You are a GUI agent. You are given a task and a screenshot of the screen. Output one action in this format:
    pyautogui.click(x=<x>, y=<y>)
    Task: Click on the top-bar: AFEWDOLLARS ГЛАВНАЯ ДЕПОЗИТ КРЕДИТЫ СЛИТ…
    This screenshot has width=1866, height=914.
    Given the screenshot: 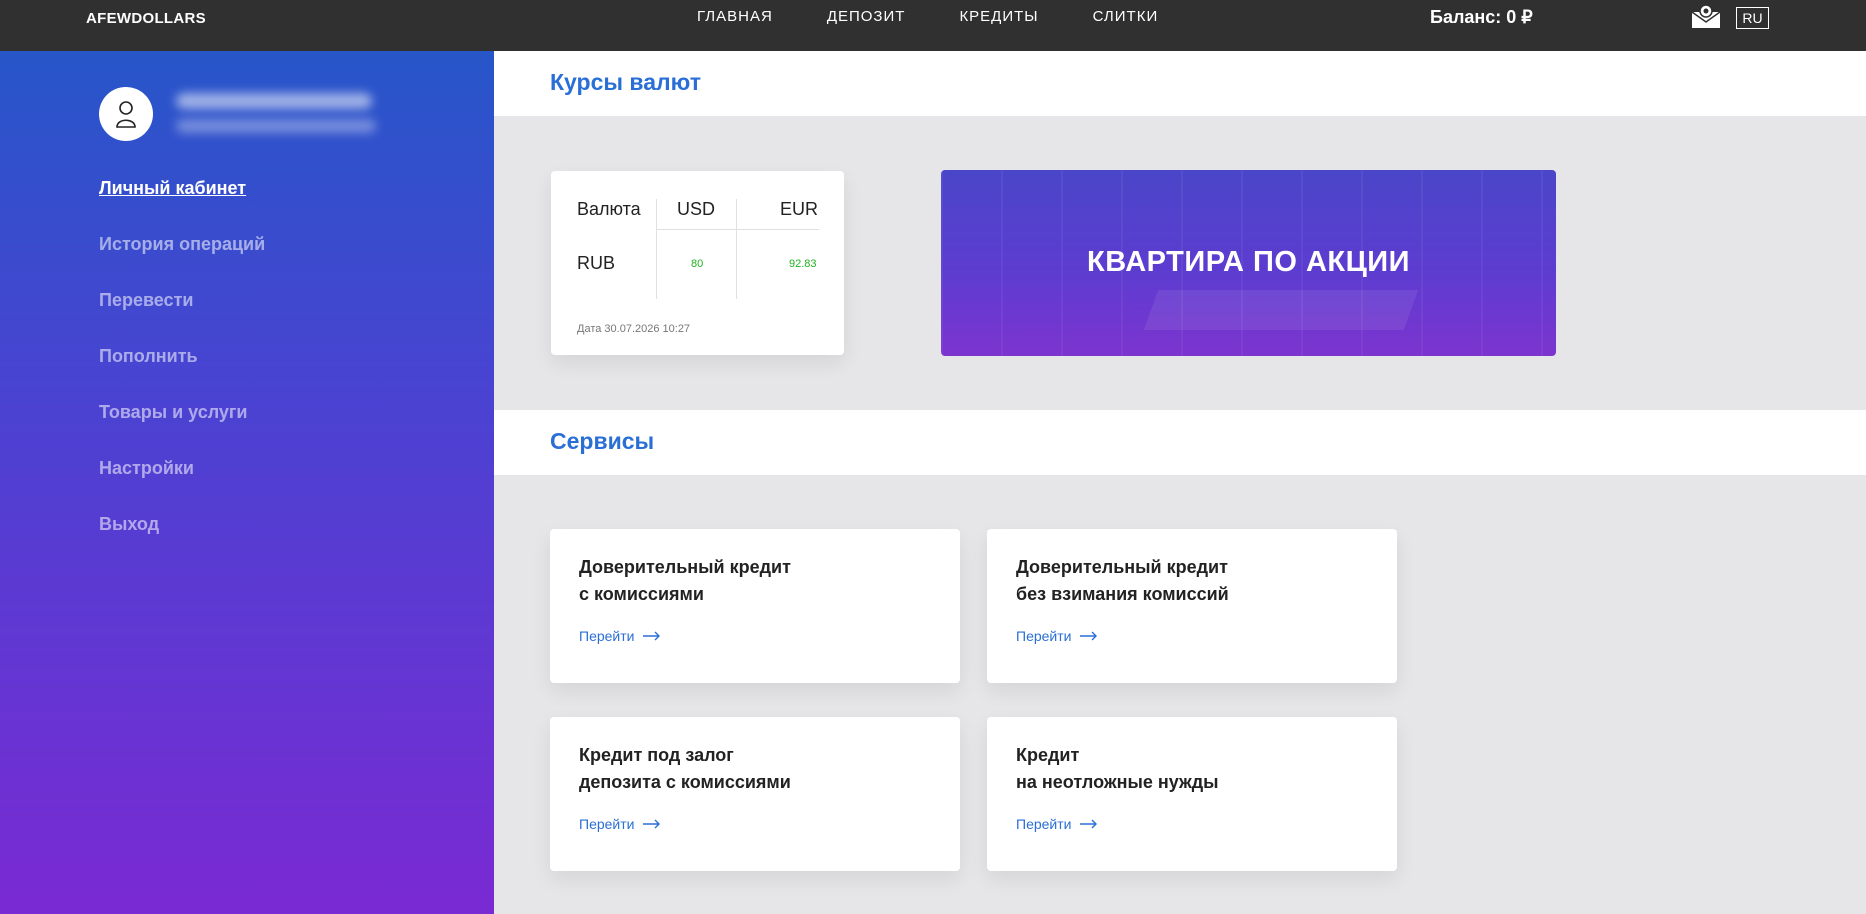 What is the action you would take?
    pyautogui.click(x=933, y=25)
    